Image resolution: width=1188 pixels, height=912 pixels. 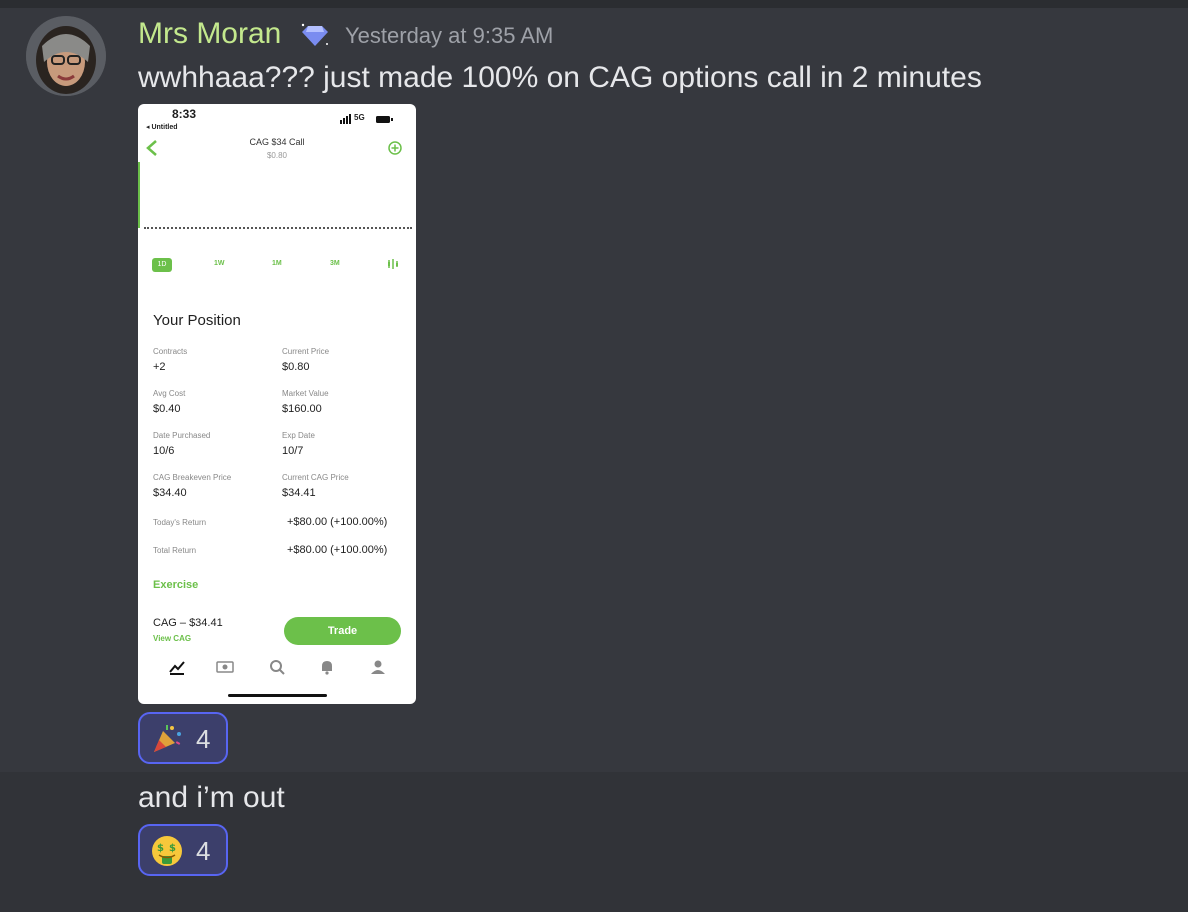 What do you see at coordinates (164, 451) in the screenshot?
I see `field-value: 10/6` at bounding box center [164, 451].